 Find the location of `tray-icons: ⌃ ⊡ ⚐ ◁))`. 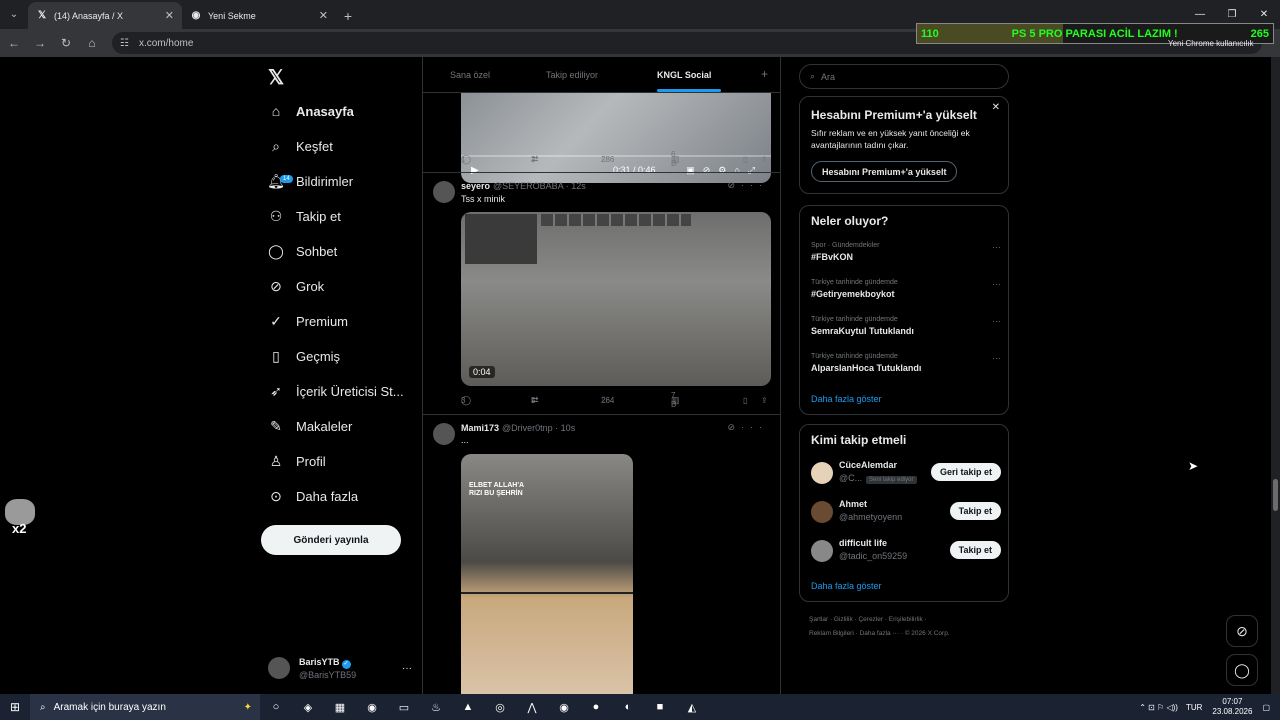

tray-icons: ⌃ ⊡ ⚐ ◁)) is located at coordinates (1158, 707).